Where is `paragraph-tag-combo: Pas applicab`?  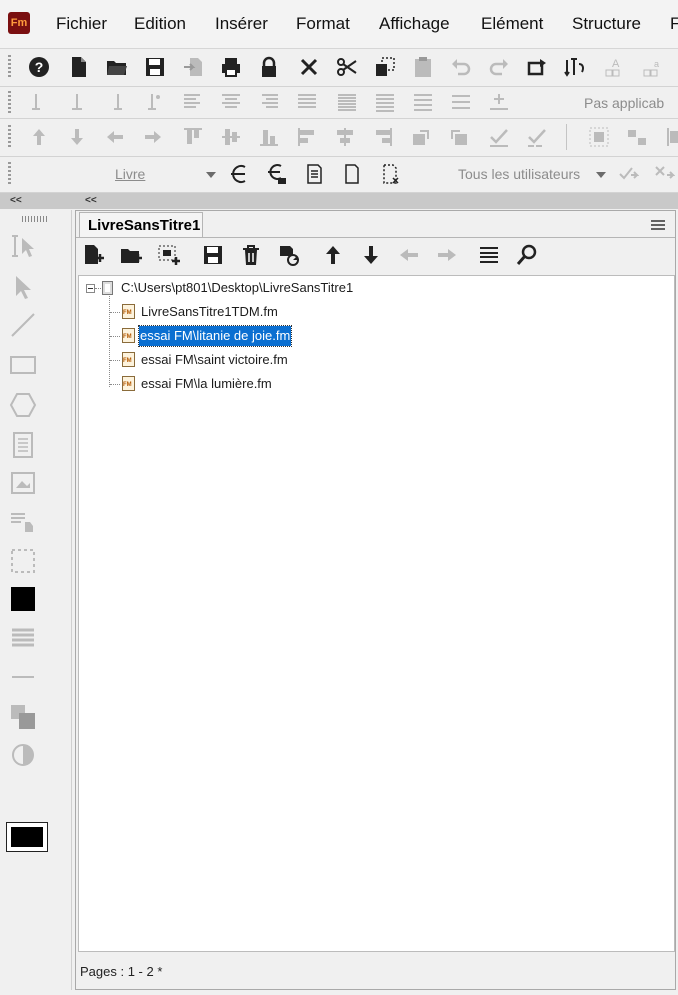
paragraph-tag-combo: Pas applicab is located at coordinates (624, 103).